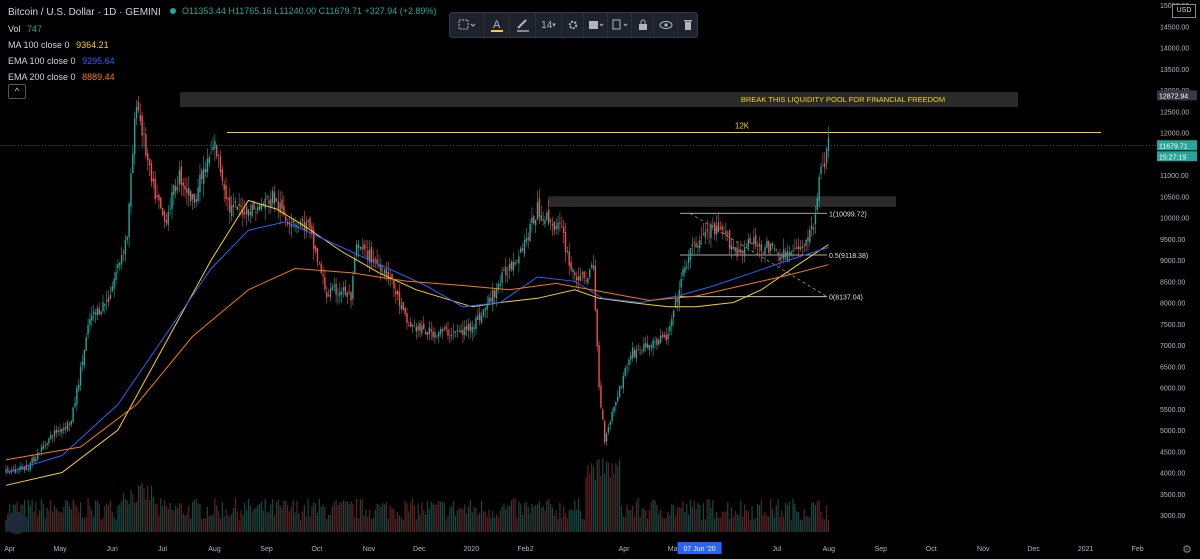 This screenshot has height=559, width=1200. What do you see at coordinates (39, 45) in the screenshot?
I see `ma100-label: MA 100 close 0` at bounding box center [39, 45].